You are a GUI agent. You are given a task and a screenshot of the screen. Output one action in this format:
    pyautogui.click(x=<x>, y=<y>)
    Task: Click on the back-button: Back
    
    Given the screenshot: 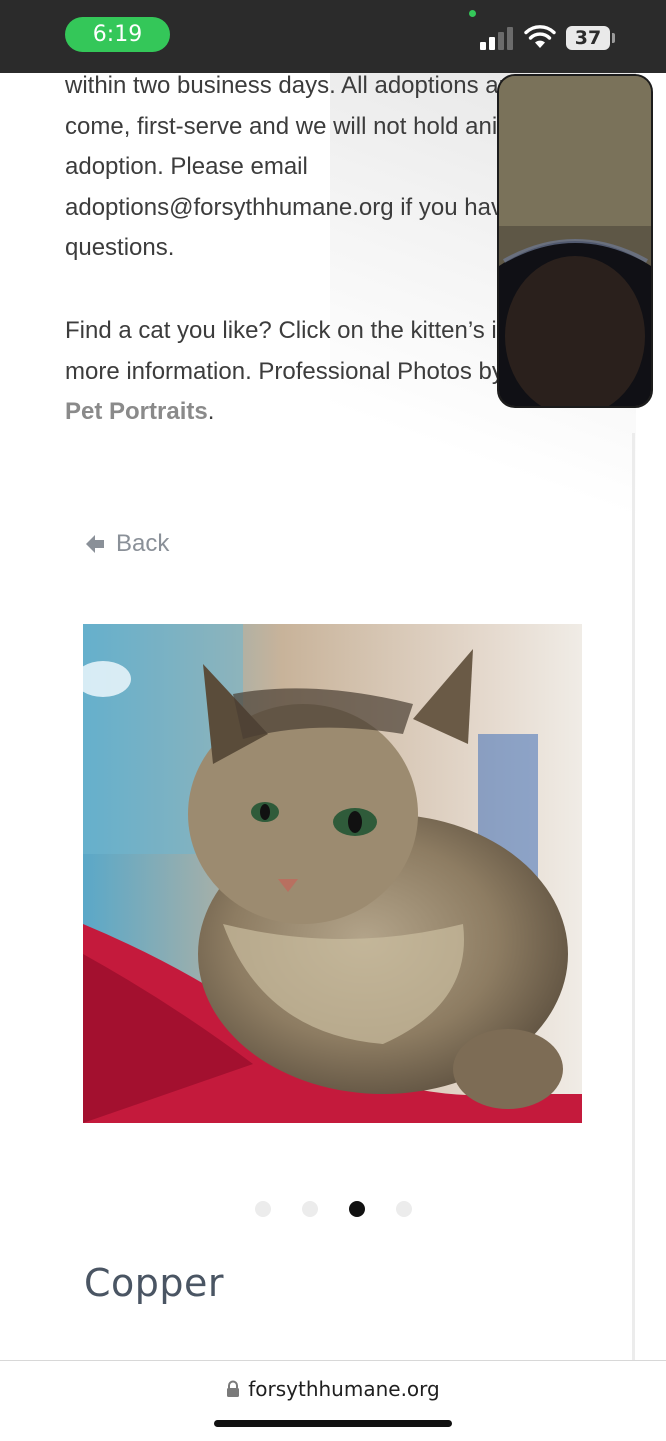 What is the action you would take?
    pyautogui.click(x=126, y=544)
    